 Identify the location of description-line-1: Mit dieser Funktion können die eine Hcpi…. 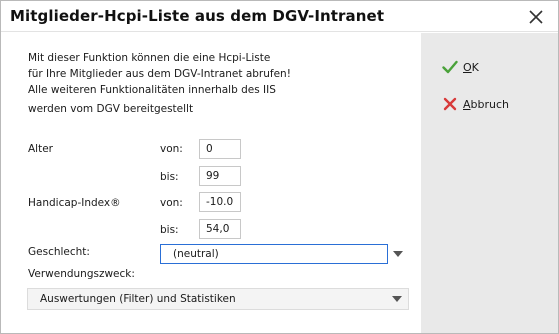
(149, 58).